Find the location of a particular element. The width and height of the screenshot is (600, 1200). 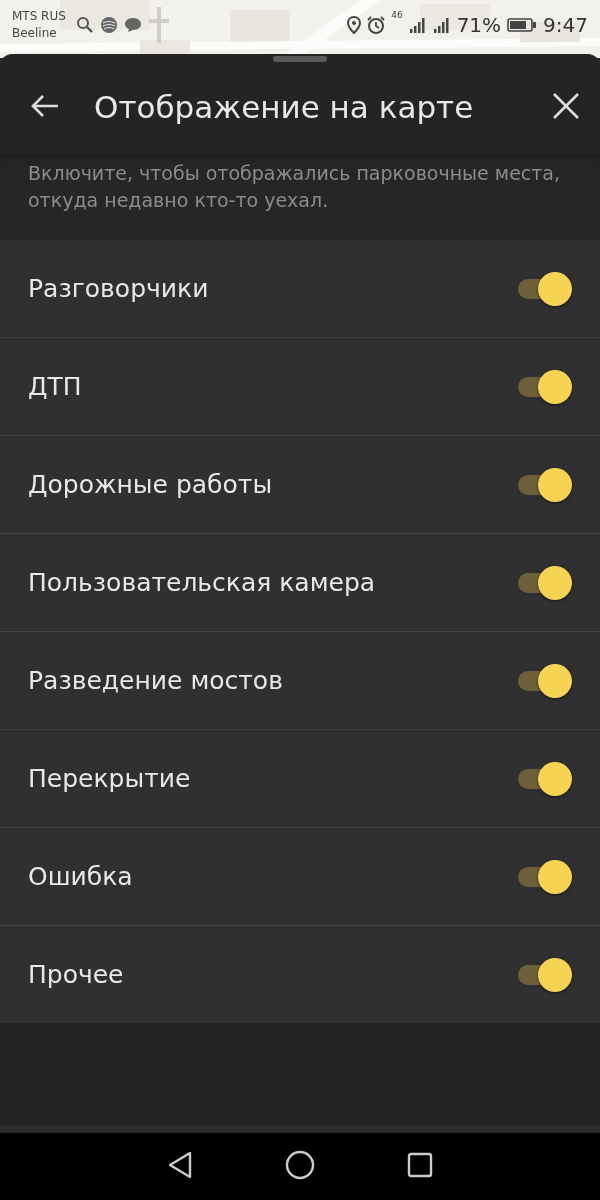

chat-bubble-icon is located at coordinates (132, 25).